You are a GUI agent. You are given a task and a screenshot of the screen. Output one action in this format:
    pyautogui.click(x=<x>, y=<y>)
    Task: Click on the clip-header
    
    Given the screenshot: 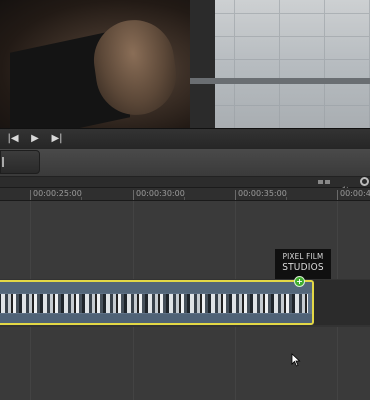 What is the action you would take?
    pyautogui.click(x=156, y=287)
    